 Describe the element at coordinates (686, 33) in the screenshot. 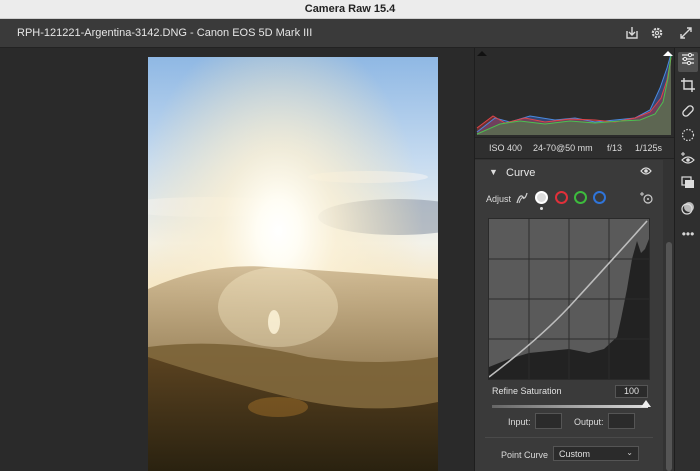

I see `expand-icon` at that location.